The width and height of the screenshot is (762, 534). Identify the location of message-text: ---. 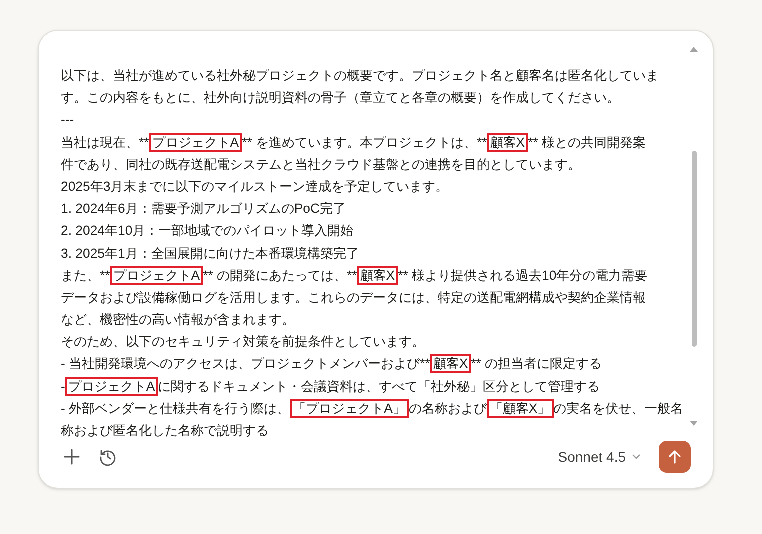
(67, 120).